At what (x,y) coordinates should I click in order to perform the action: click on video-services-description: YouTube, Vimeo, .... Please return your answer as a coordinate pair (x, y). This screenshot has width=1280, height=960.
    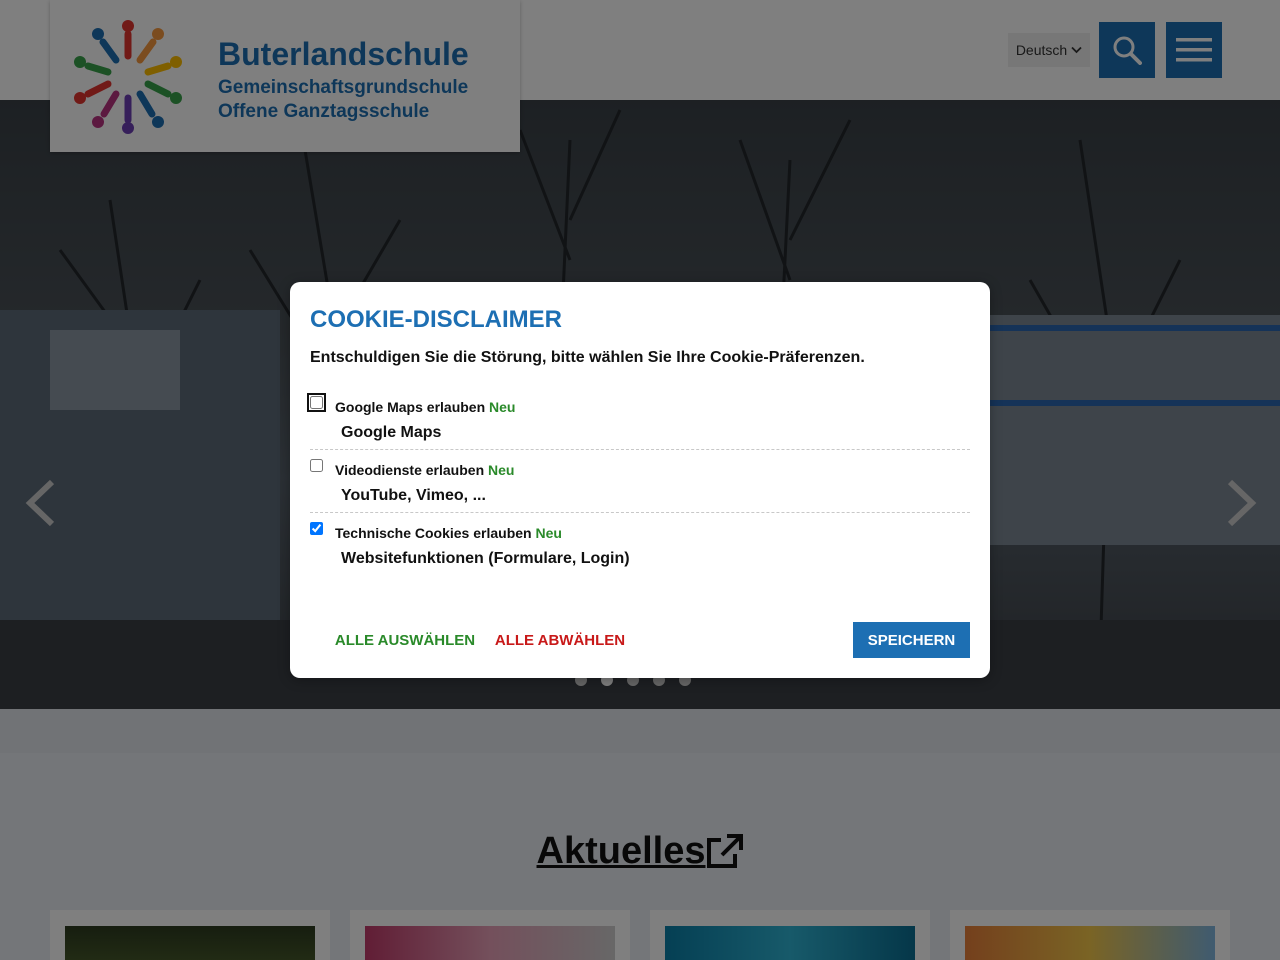
    Looking at the image, I should click on (413, 495).